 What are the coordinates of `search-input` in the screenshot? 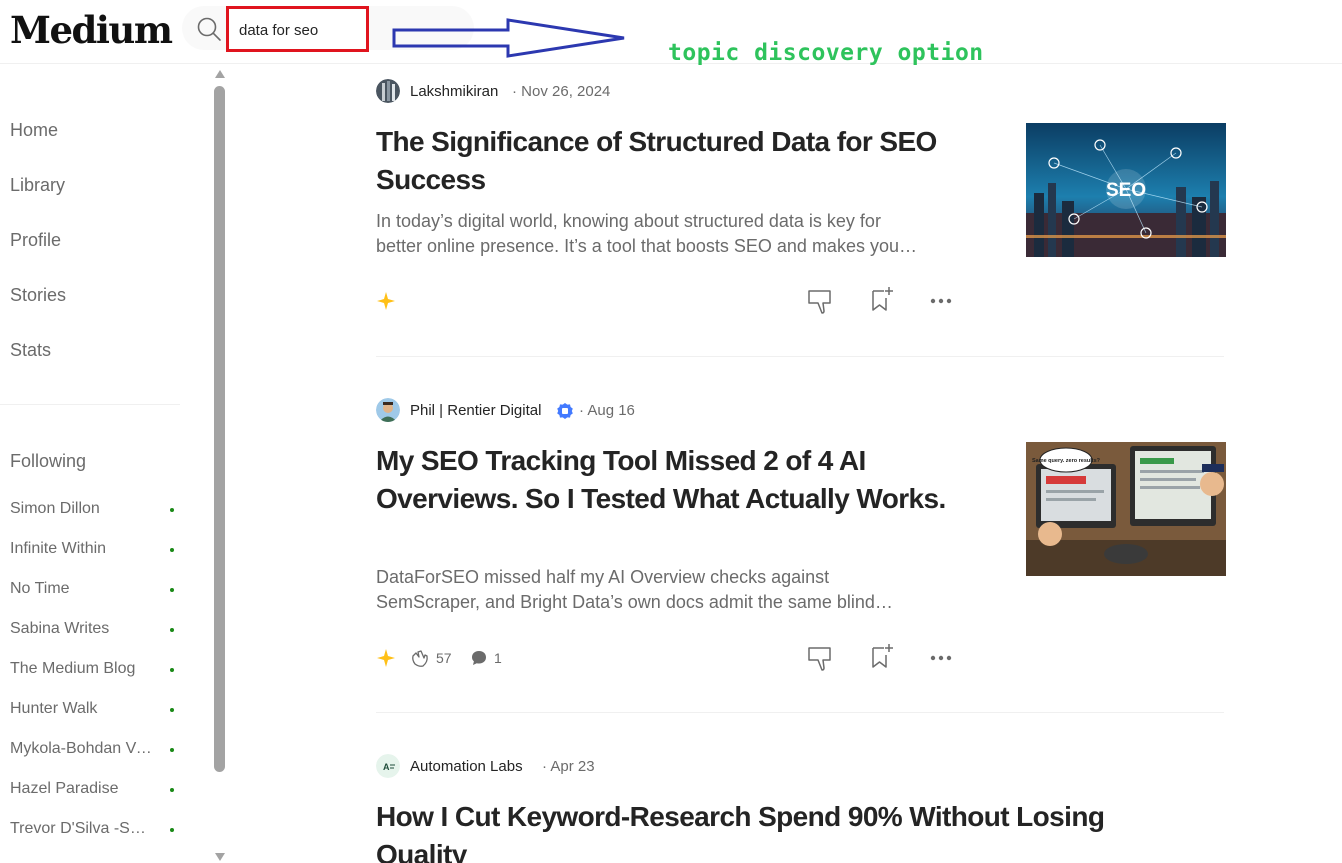 It's located at (299, 30).